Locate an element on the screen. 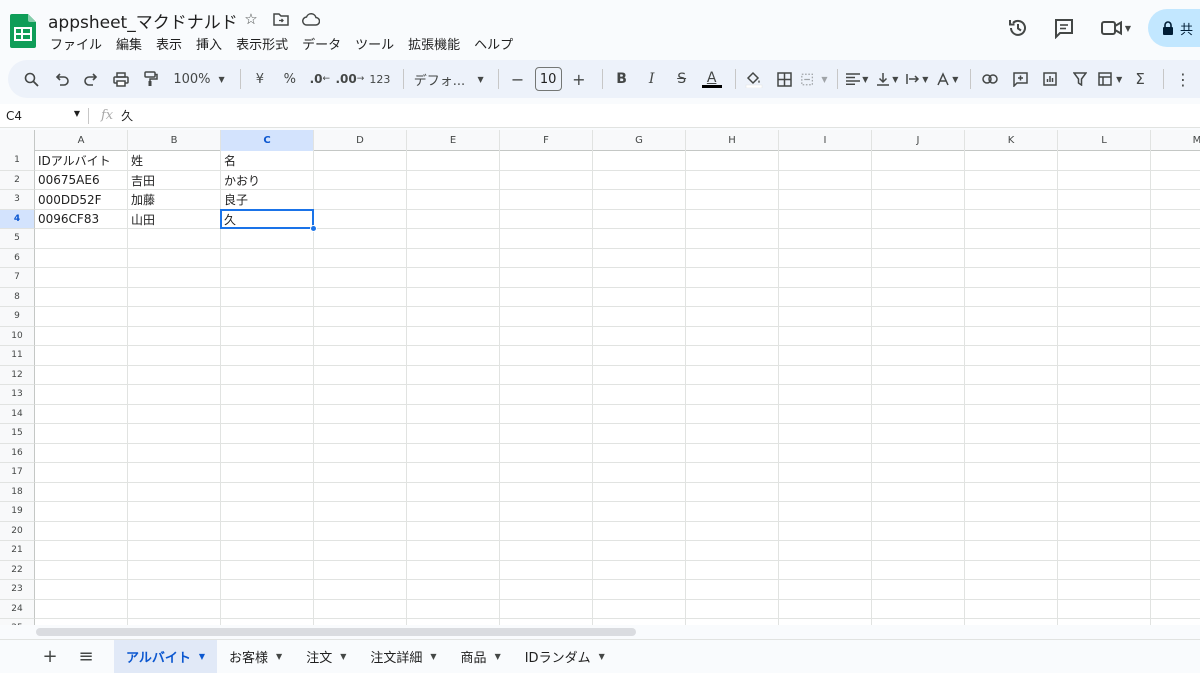 The width and height of the screenshot is (1200, 673). comments-icon is located at coordinates (1064, 28).